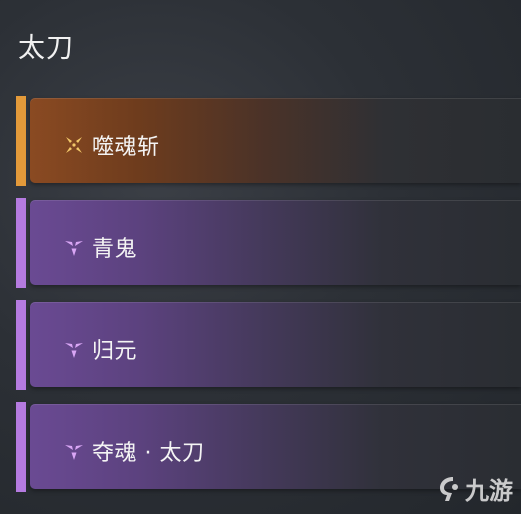 The image size is (521, 514). What do you see at coordinates (115, 351) in the screenshot?
I see `skill-name: 归元` at bounding box center [115, 351].